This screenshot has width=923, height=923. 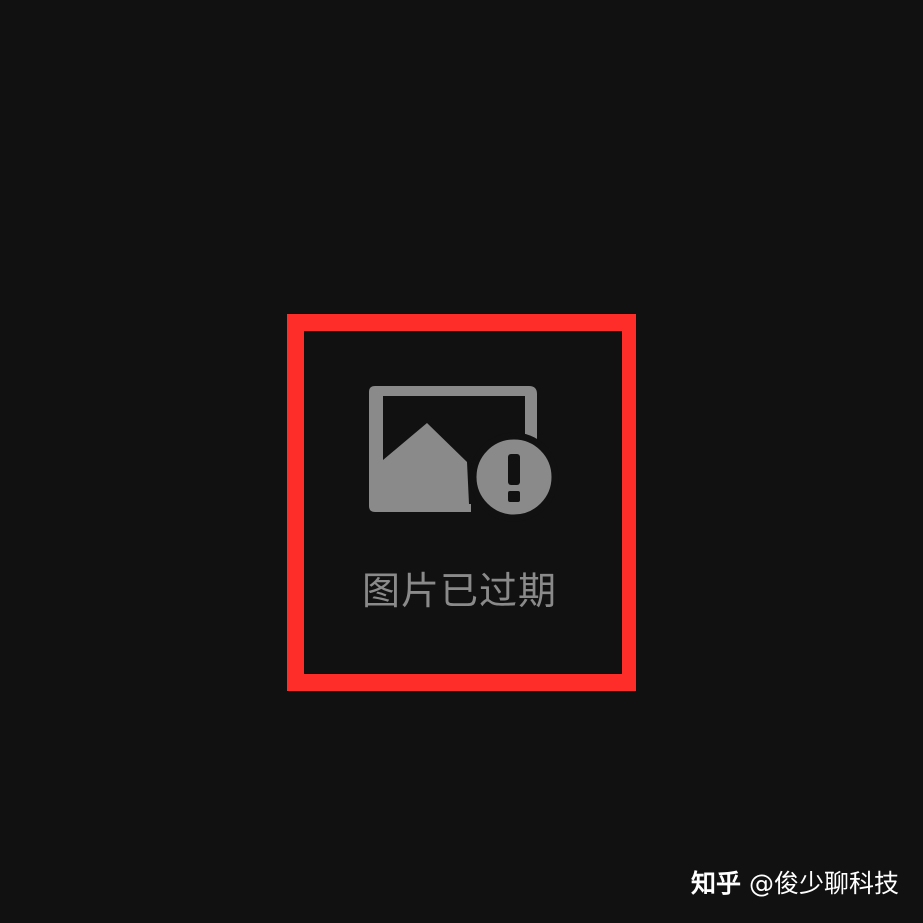 What do you see at coordinates (823, 883) in the screenshot?
I see `watermark-author: @俊少聊科技` at bounding box center [823, 883].